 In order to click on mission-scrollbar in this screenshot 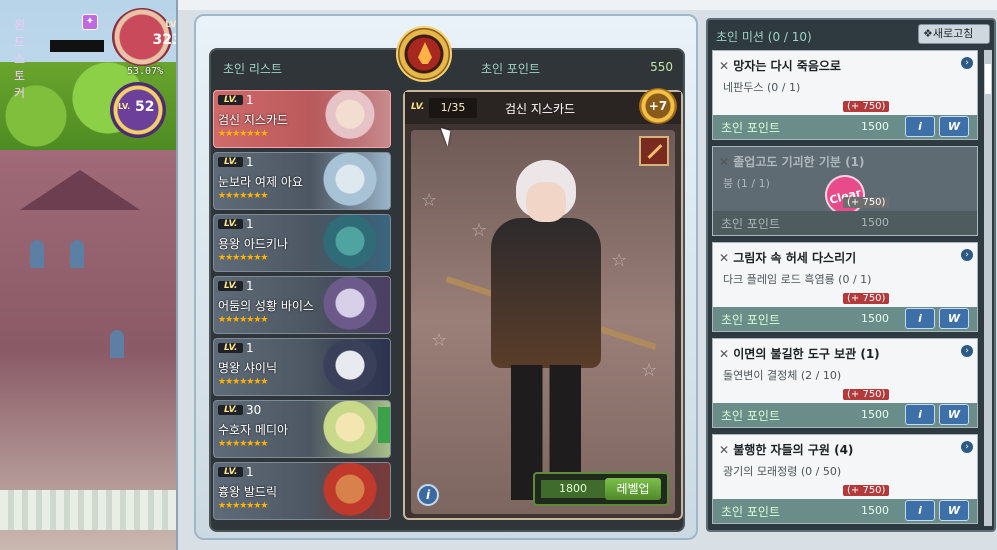, I will do `click(988, 288)`.